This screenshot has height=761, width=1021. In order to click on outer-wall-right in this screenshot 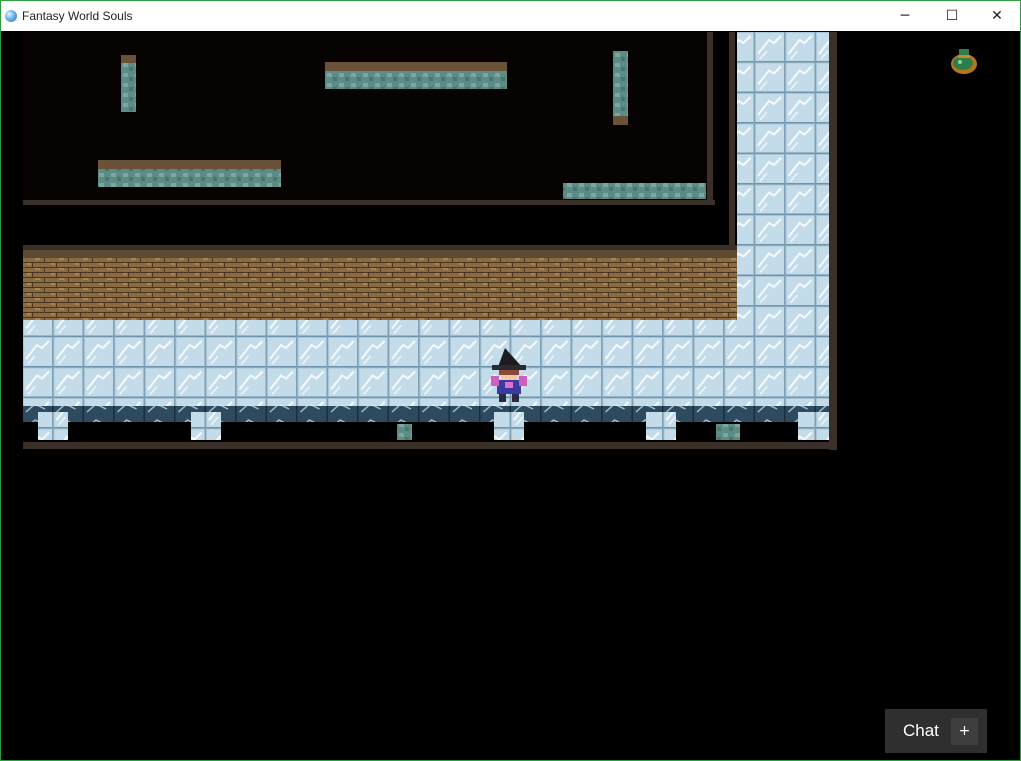, I will do `click(833, 241)`.